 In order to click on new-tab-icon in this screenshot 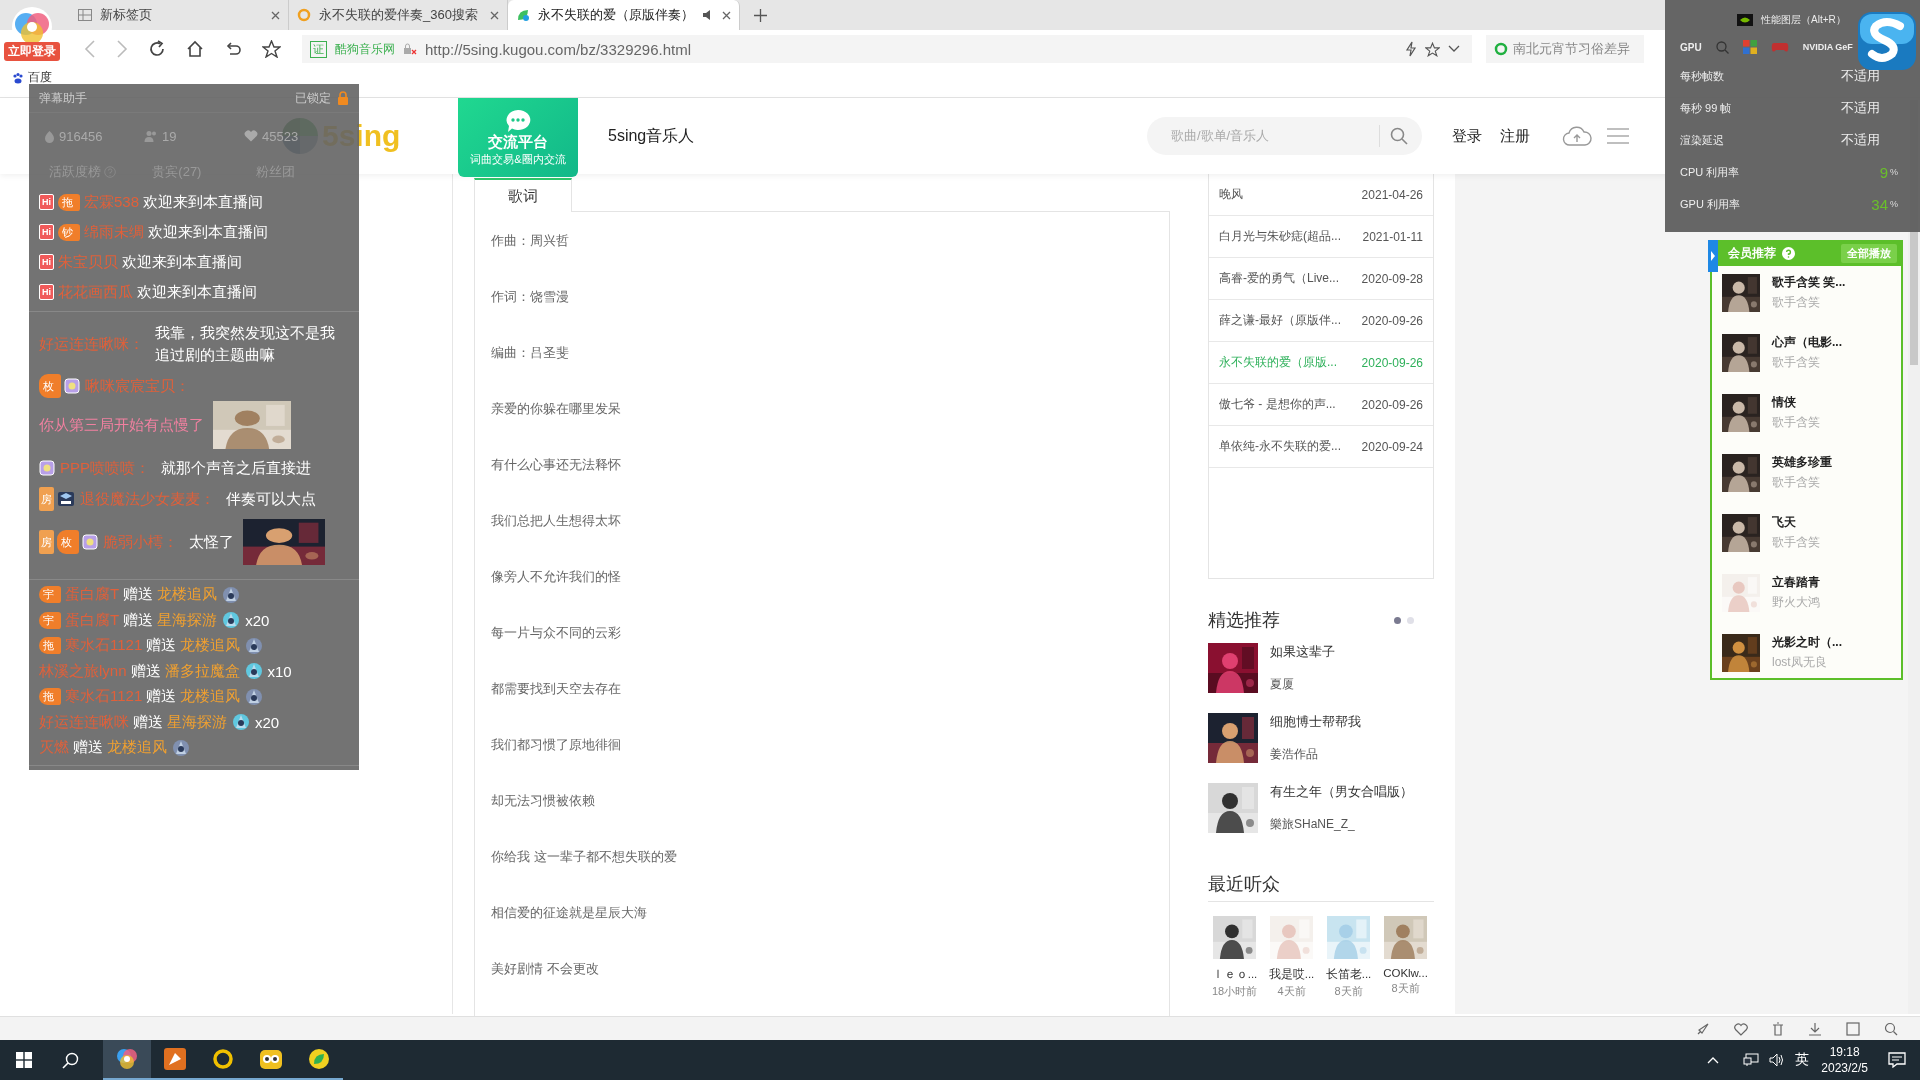, I will do `click(760, 15)`.